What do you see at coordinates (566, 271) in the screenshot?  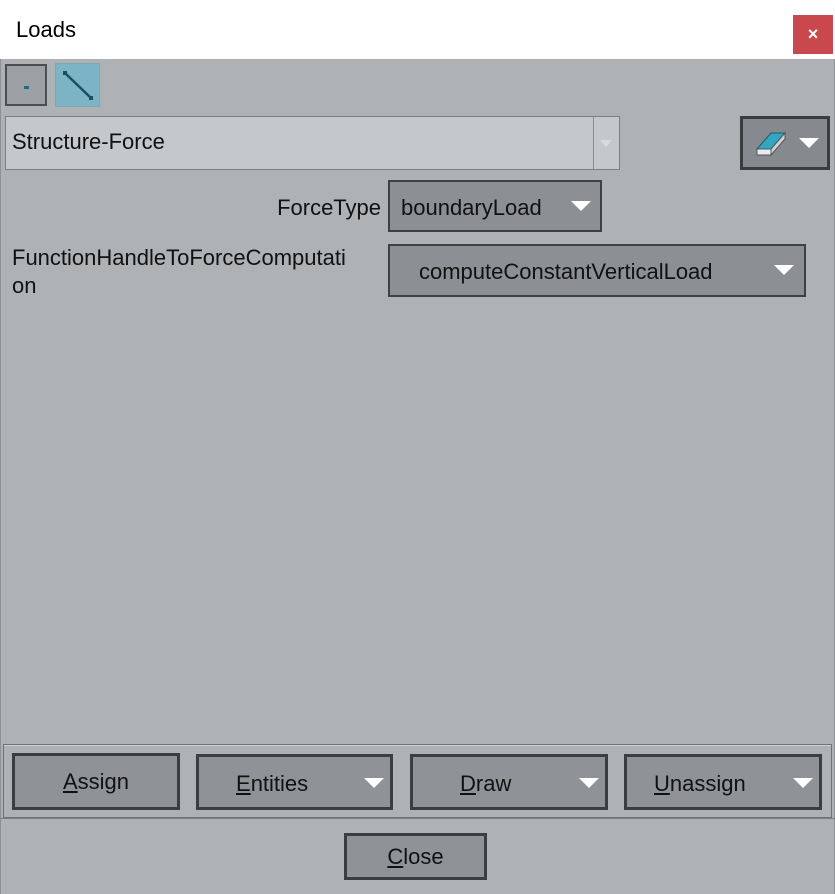 I see `function-handle-value: computeConstantVerticalLoad` at bounding box center [566, 271].